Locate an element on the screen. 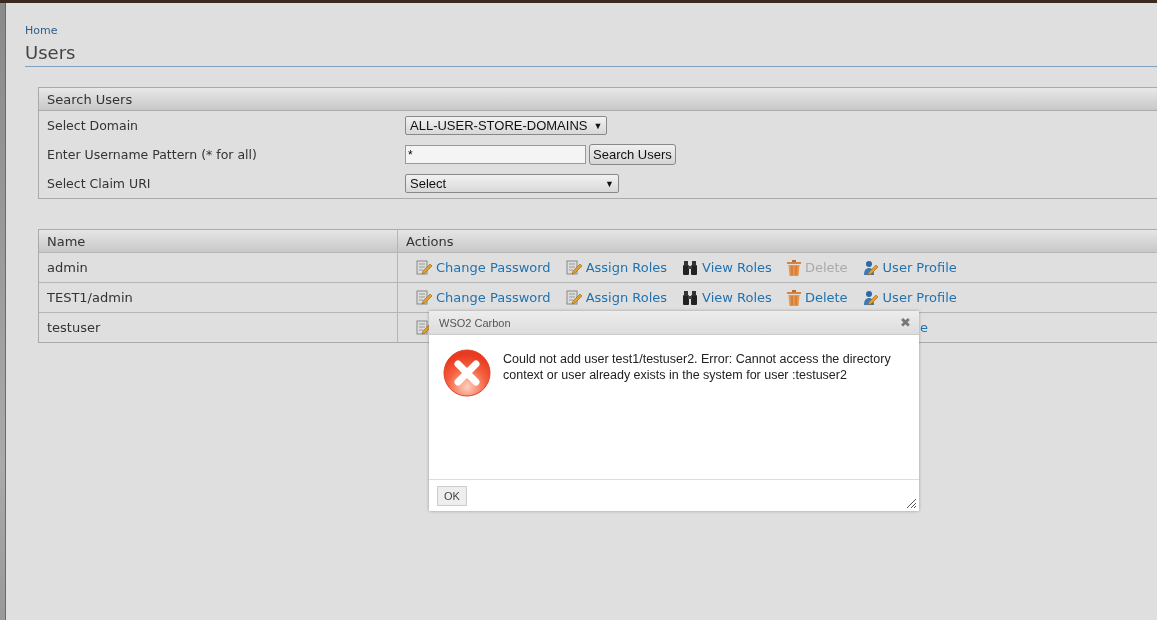 This screenshot has width=1157, height=620. input-field: * is located at coordinates (495, 154).